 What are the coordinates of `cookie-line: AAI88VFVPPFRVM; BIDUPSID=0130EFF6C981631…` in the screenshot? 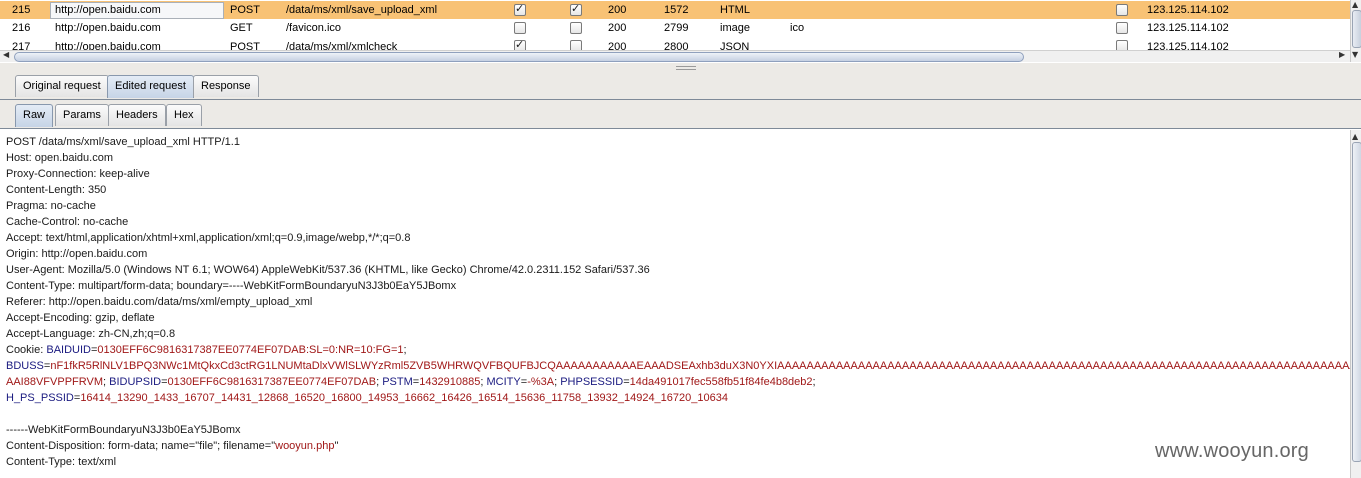 It's located at (411, 382).